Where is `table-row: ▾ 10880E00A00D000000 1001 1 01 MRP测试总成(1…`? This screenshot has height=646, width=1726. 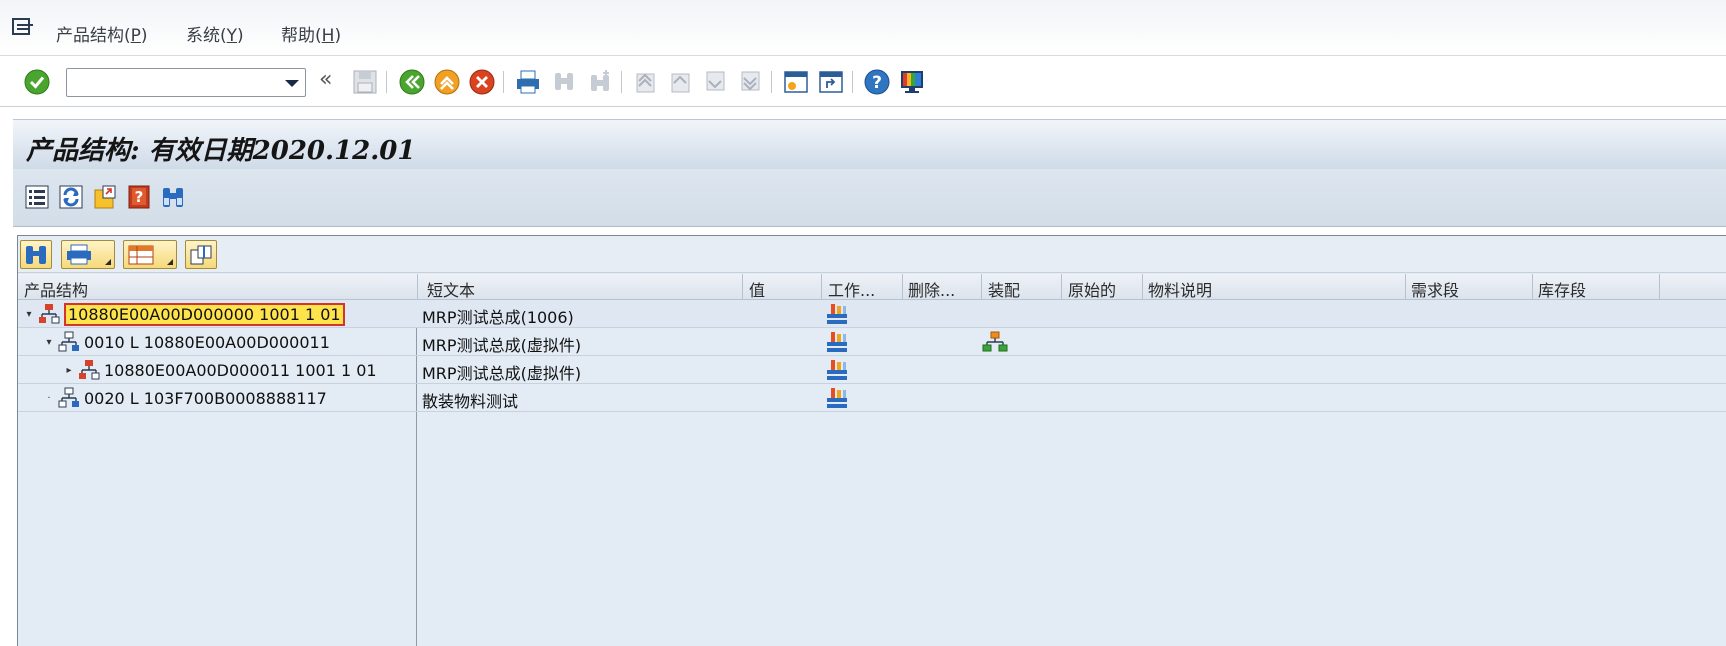 table-row: ▾ 10880E00A00D000000 1001 1 01 MRP测试总成(1… is located at coordinates (872, 314).